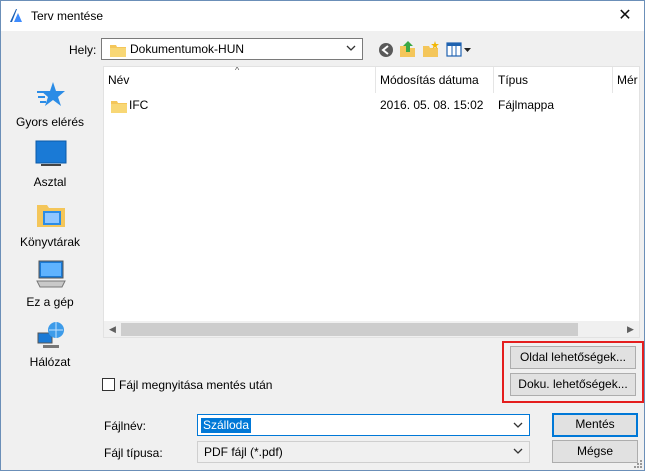 The width and height of the screenshot is (645, 471). What do you see at coordinates (526, 105) in the screenshot?
I see `row-type: Fájlmappa` at bounding box center [526, 105].